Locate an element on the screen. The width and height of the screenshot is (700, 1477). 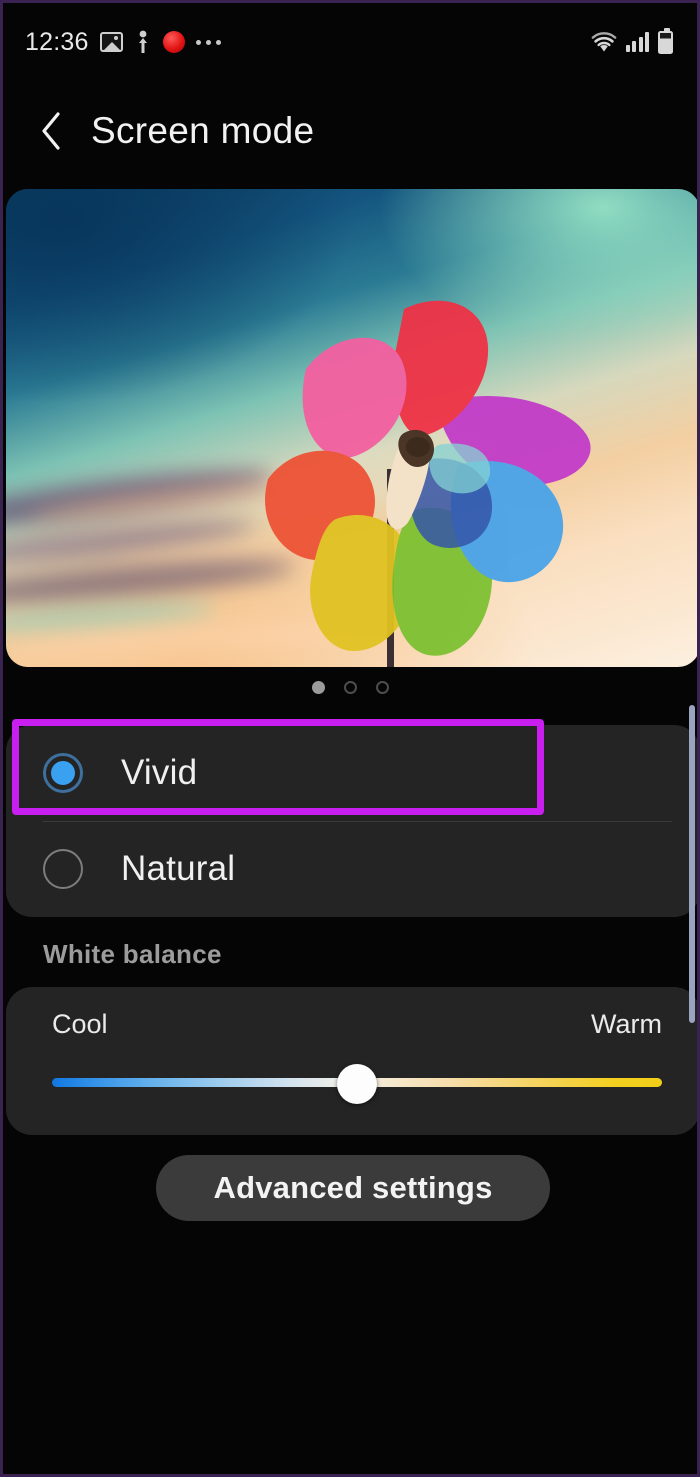
person-icon is located at coordinates (143, 42).